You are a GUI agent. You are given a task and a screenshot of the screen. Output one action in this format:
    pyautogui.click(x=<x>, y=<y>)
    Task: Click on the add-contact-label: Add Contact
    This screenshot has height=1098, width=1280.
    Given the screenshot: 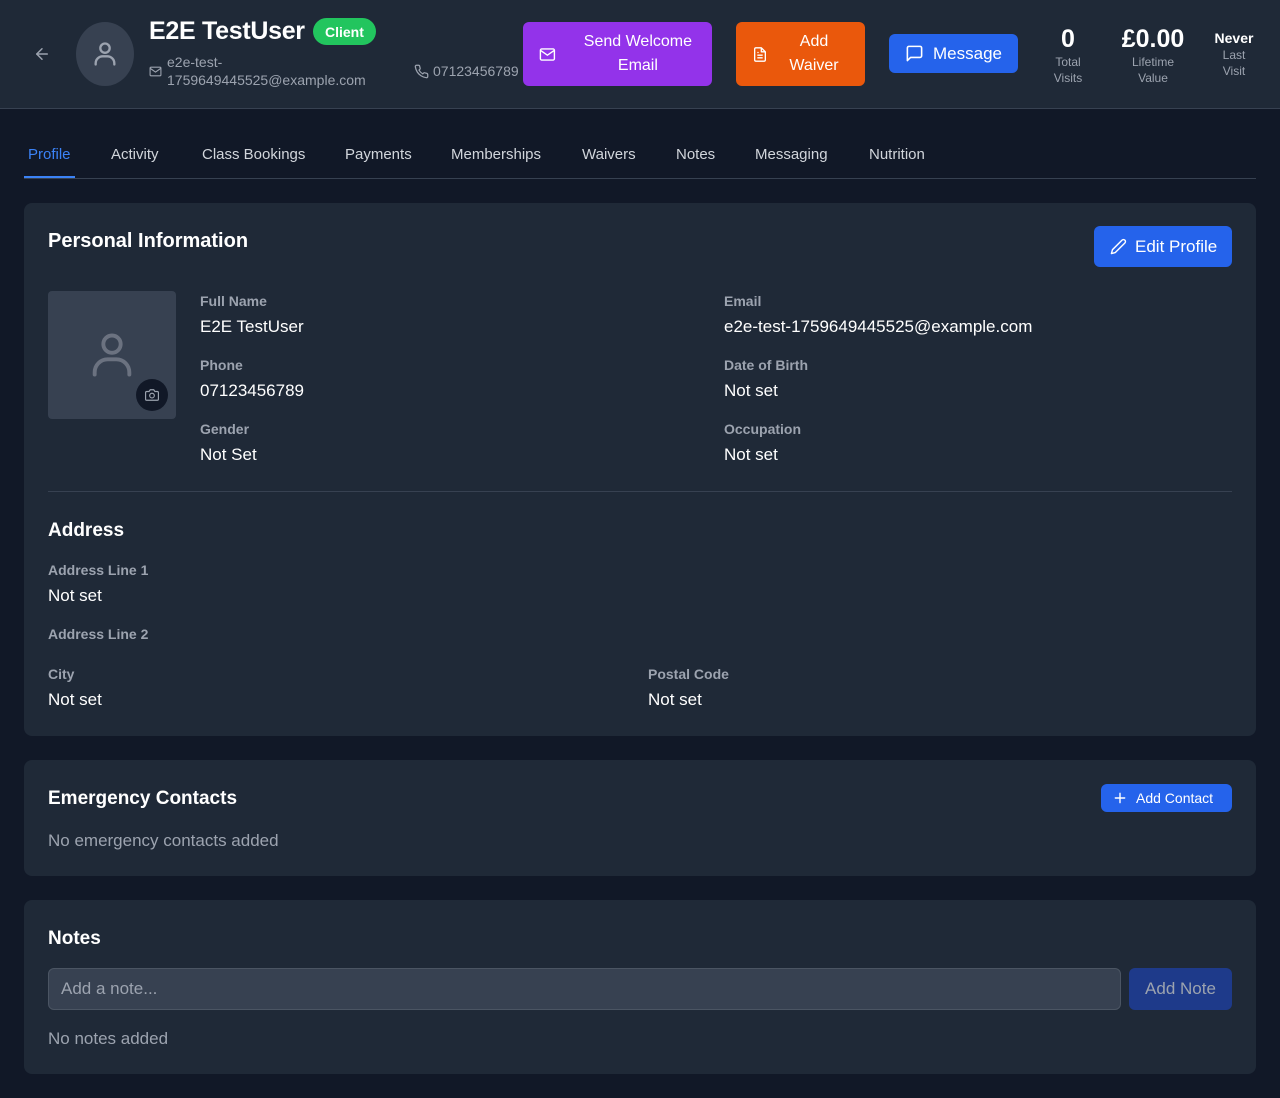 What is the action you would take?
    pyautogui.click(x=1175, y=798)
    